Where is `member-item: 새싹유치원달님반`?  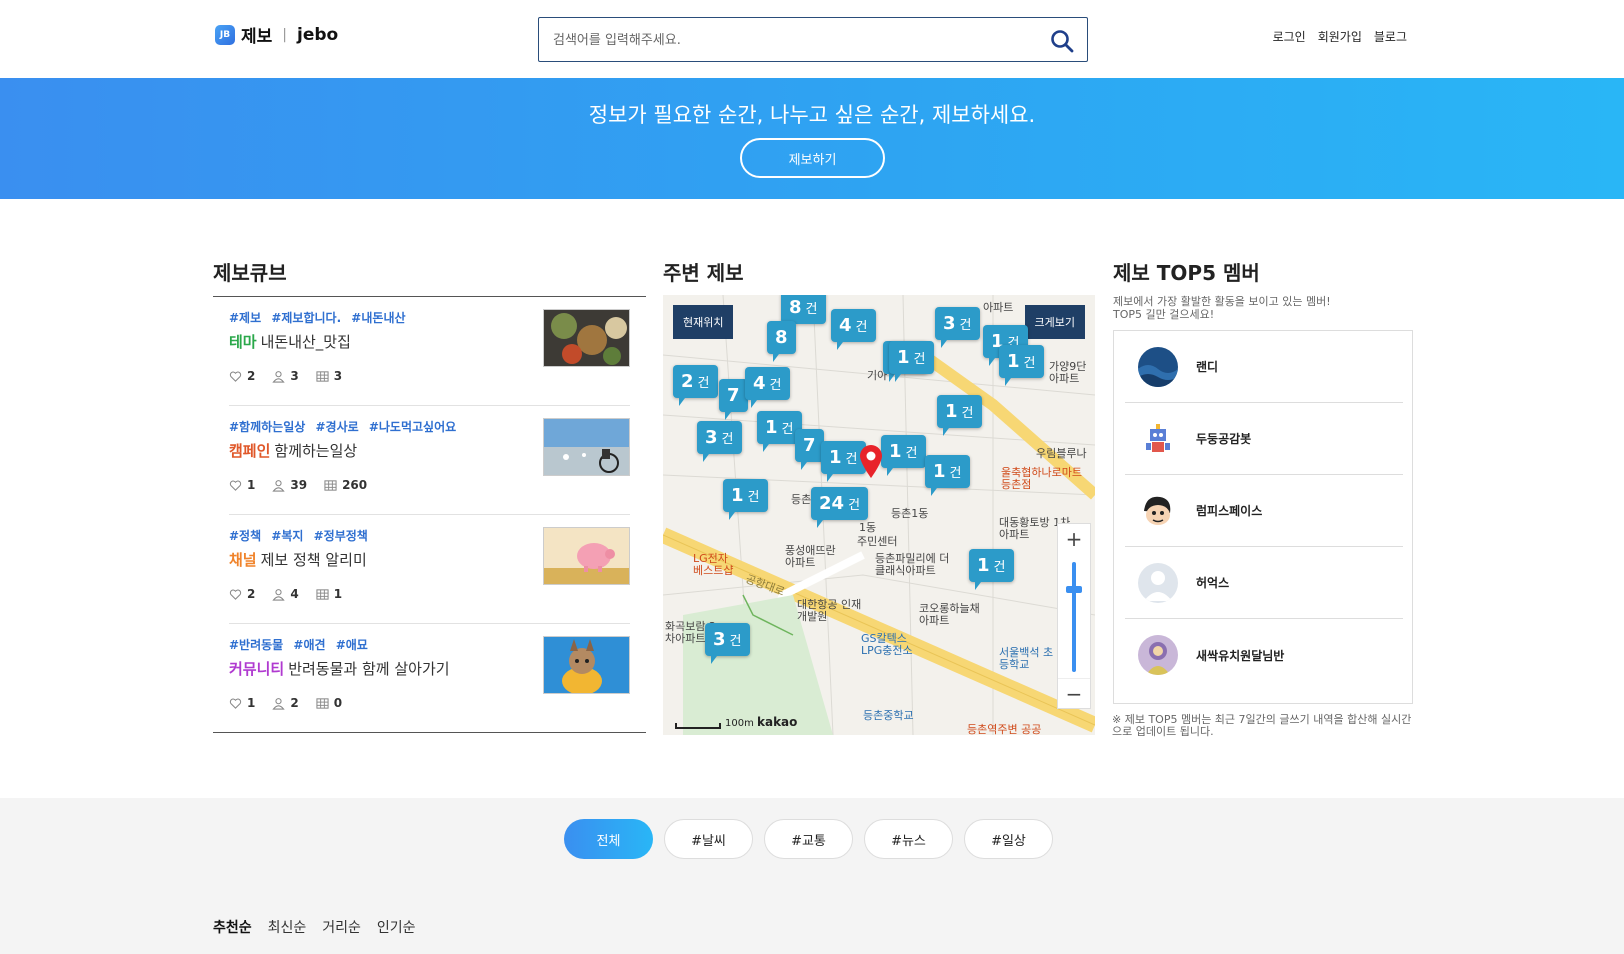
member-item: 새싹유치원달님반 is located at coordinates (1264, 655).